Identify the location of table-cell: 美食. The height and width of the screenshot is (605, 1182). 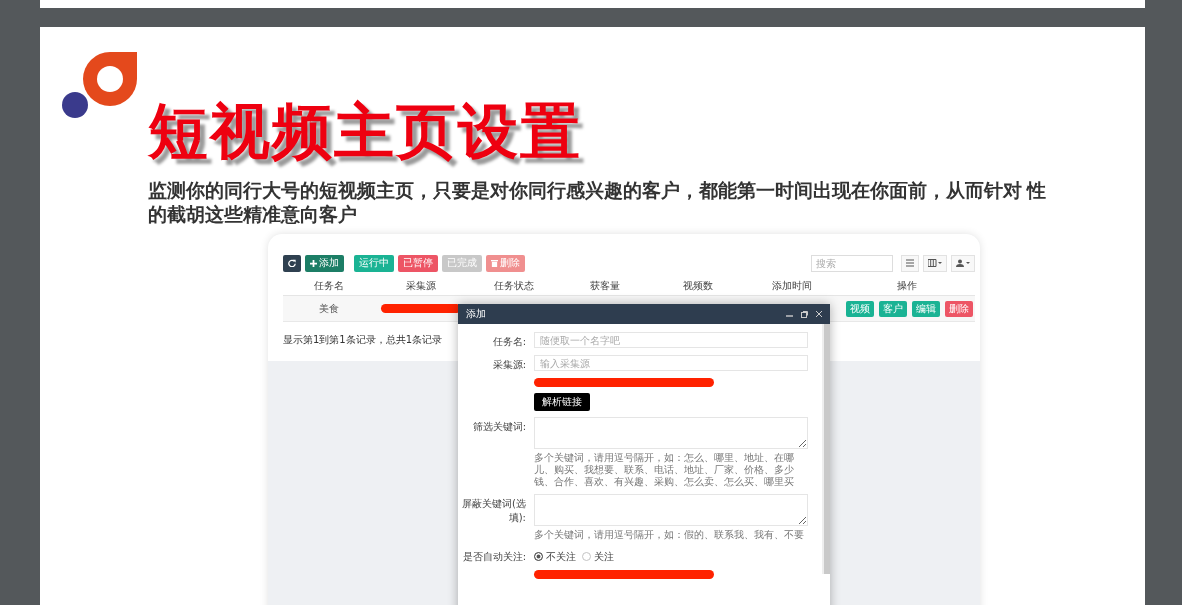
(329, 308).